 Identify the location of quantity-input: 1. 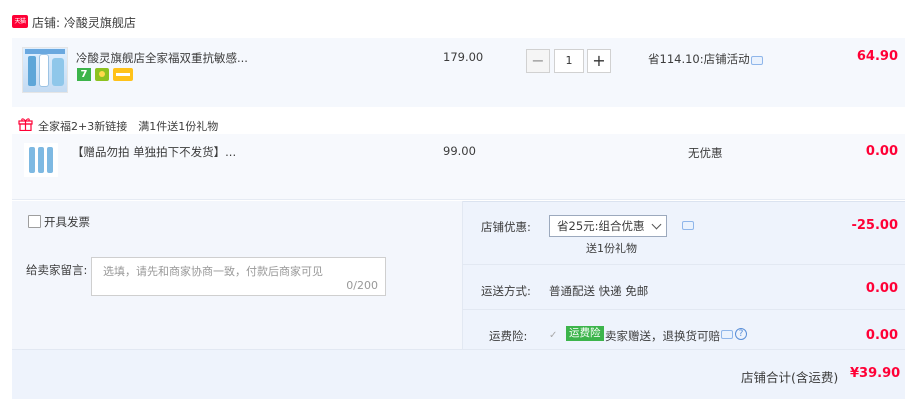
(569, 61).